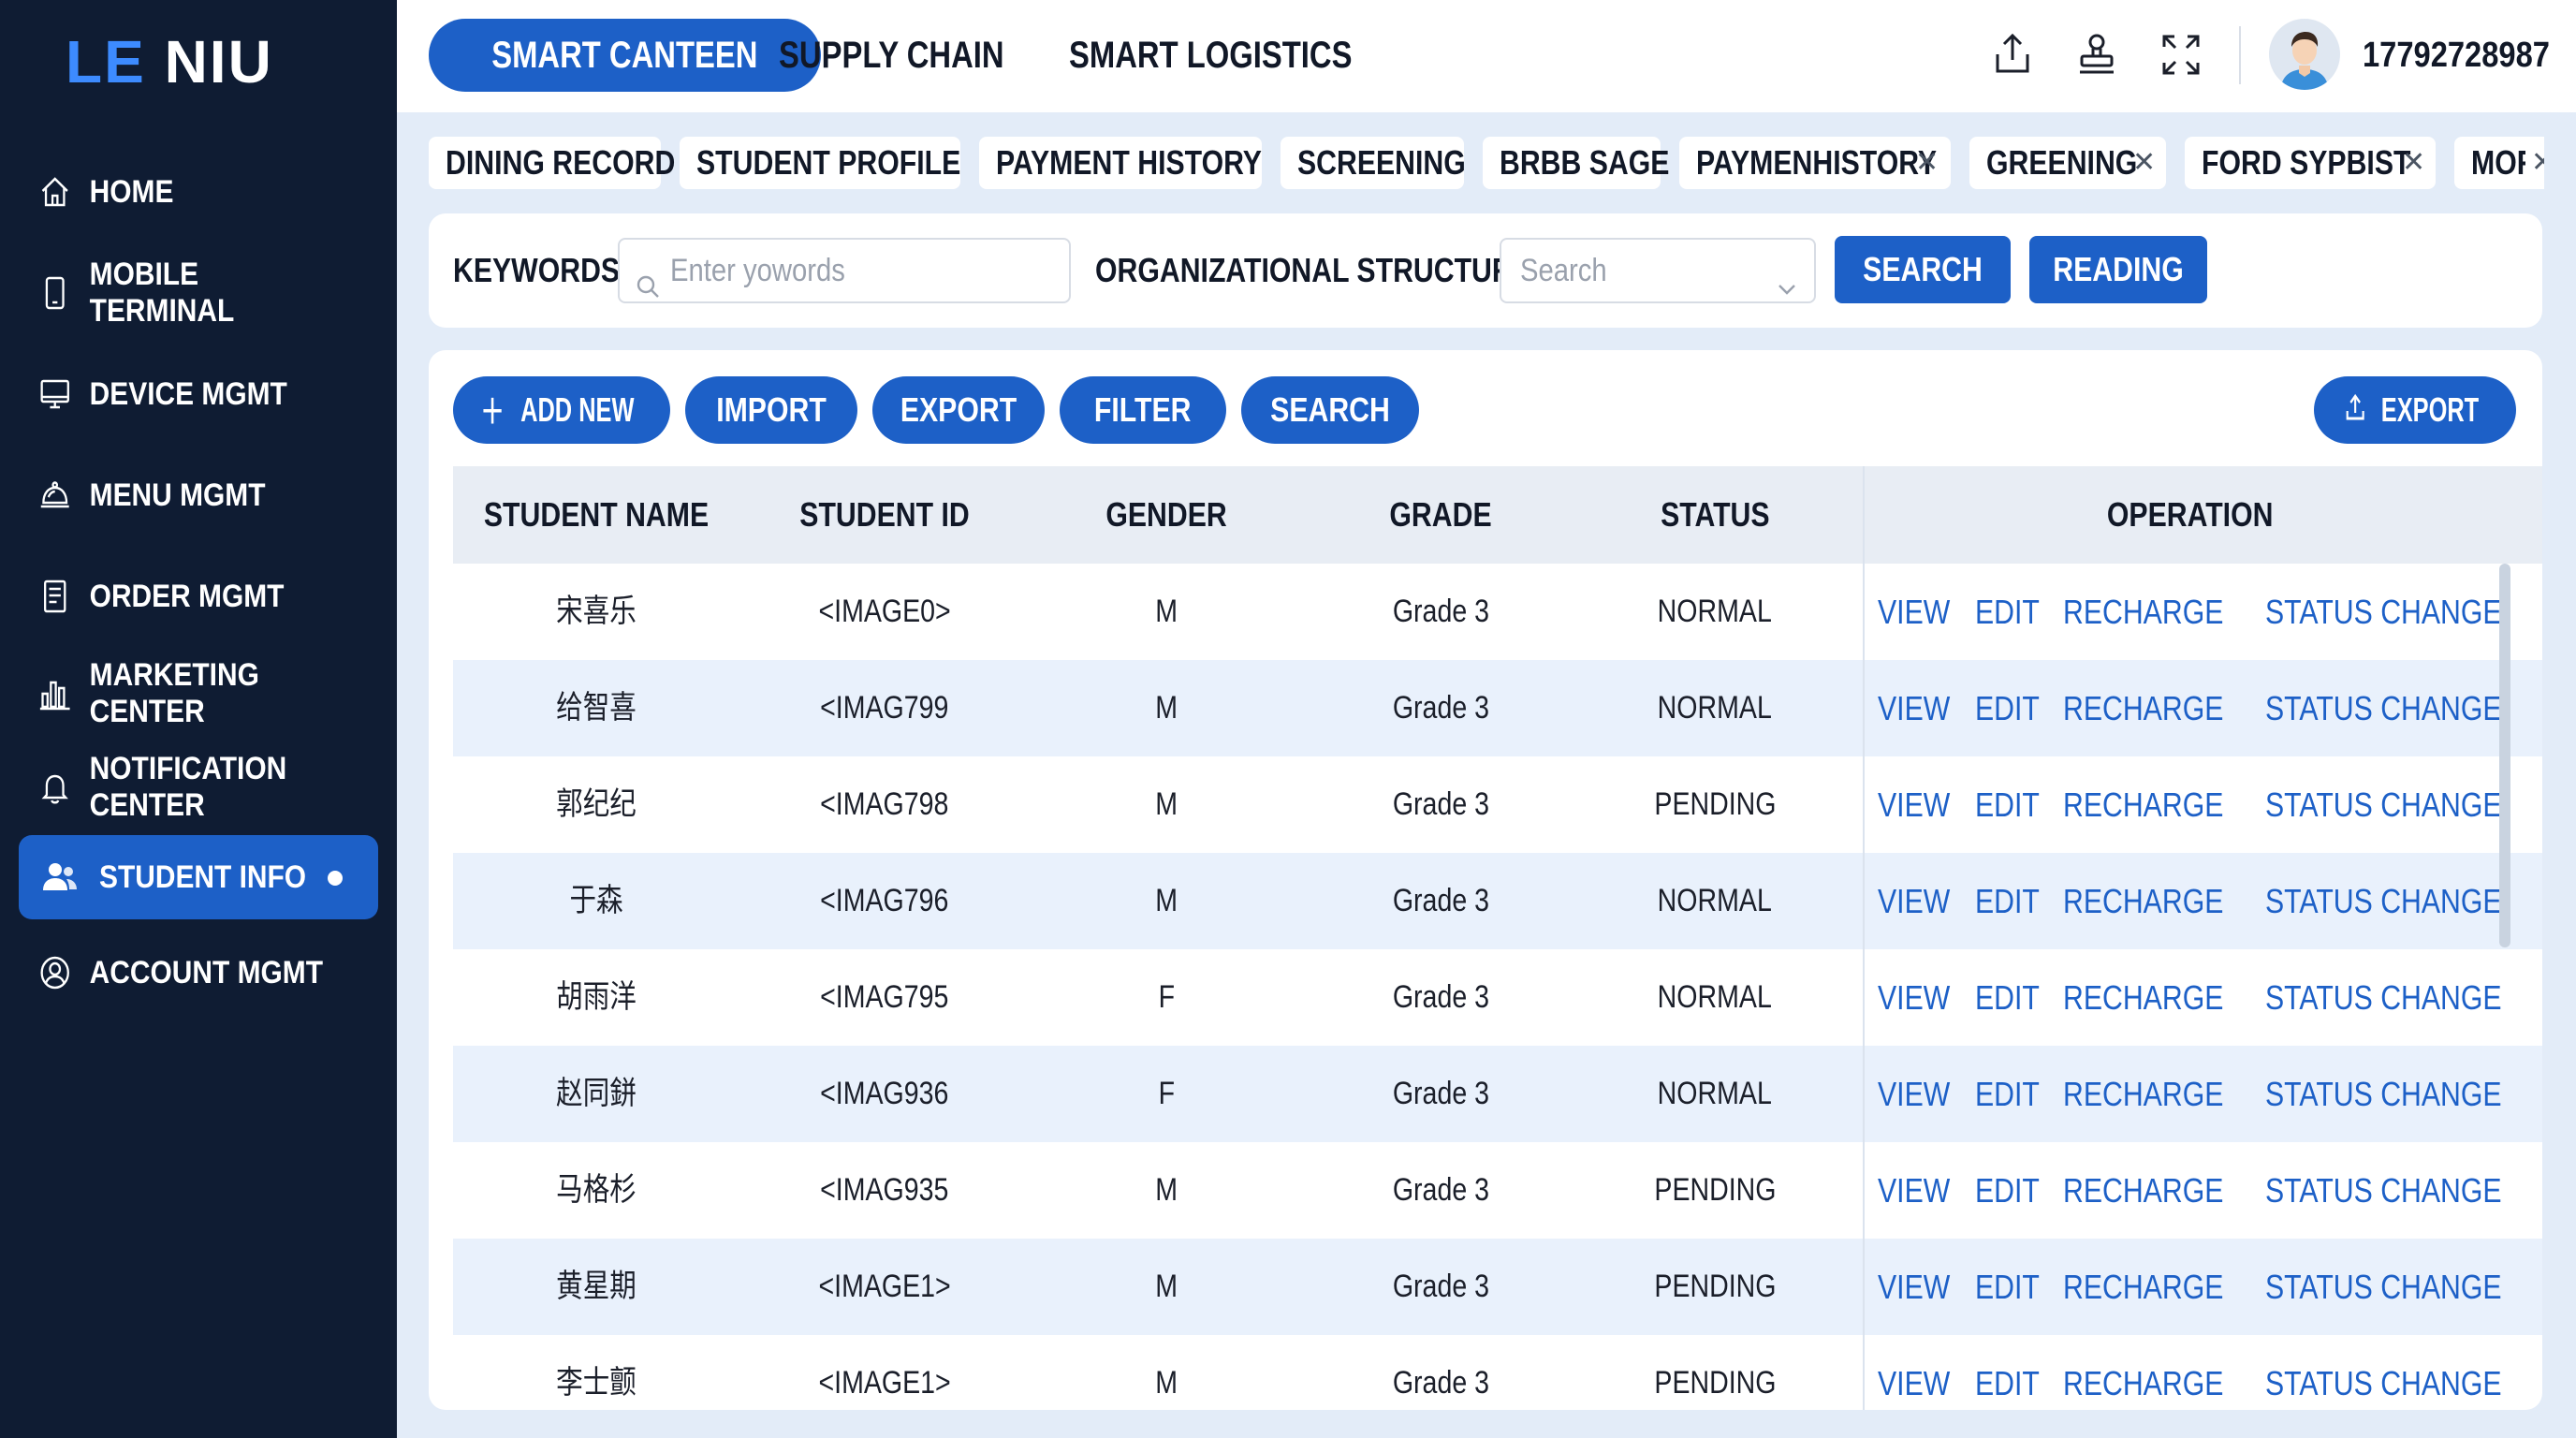 The height and width of the screenshot is (1438, 2576). I want to click on cell-status: NORMAL, so click(1715, 1093).